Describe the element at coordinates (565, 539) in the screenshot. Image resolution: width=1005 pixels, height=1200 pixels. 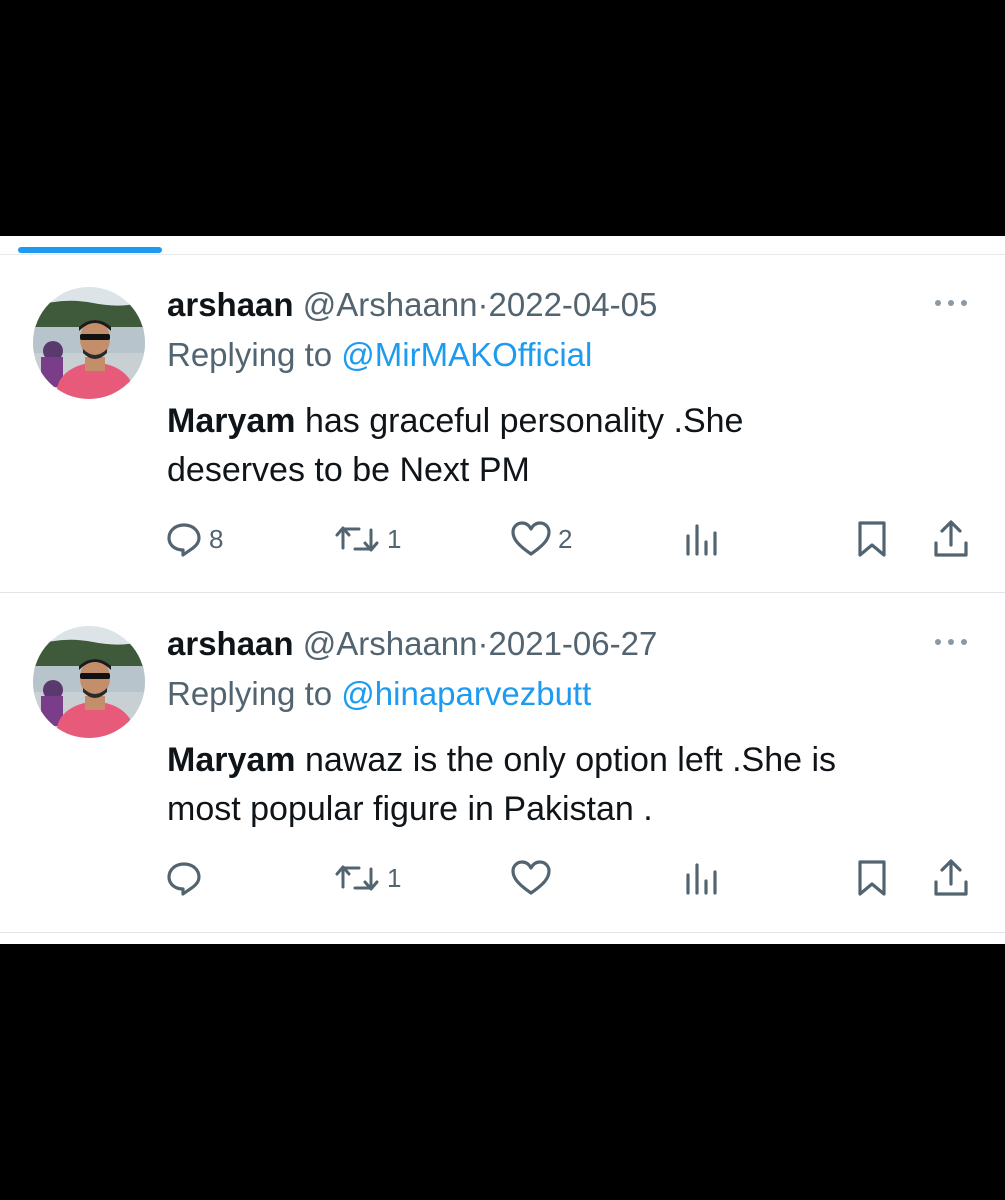
I see `like-count: 2` at that location.